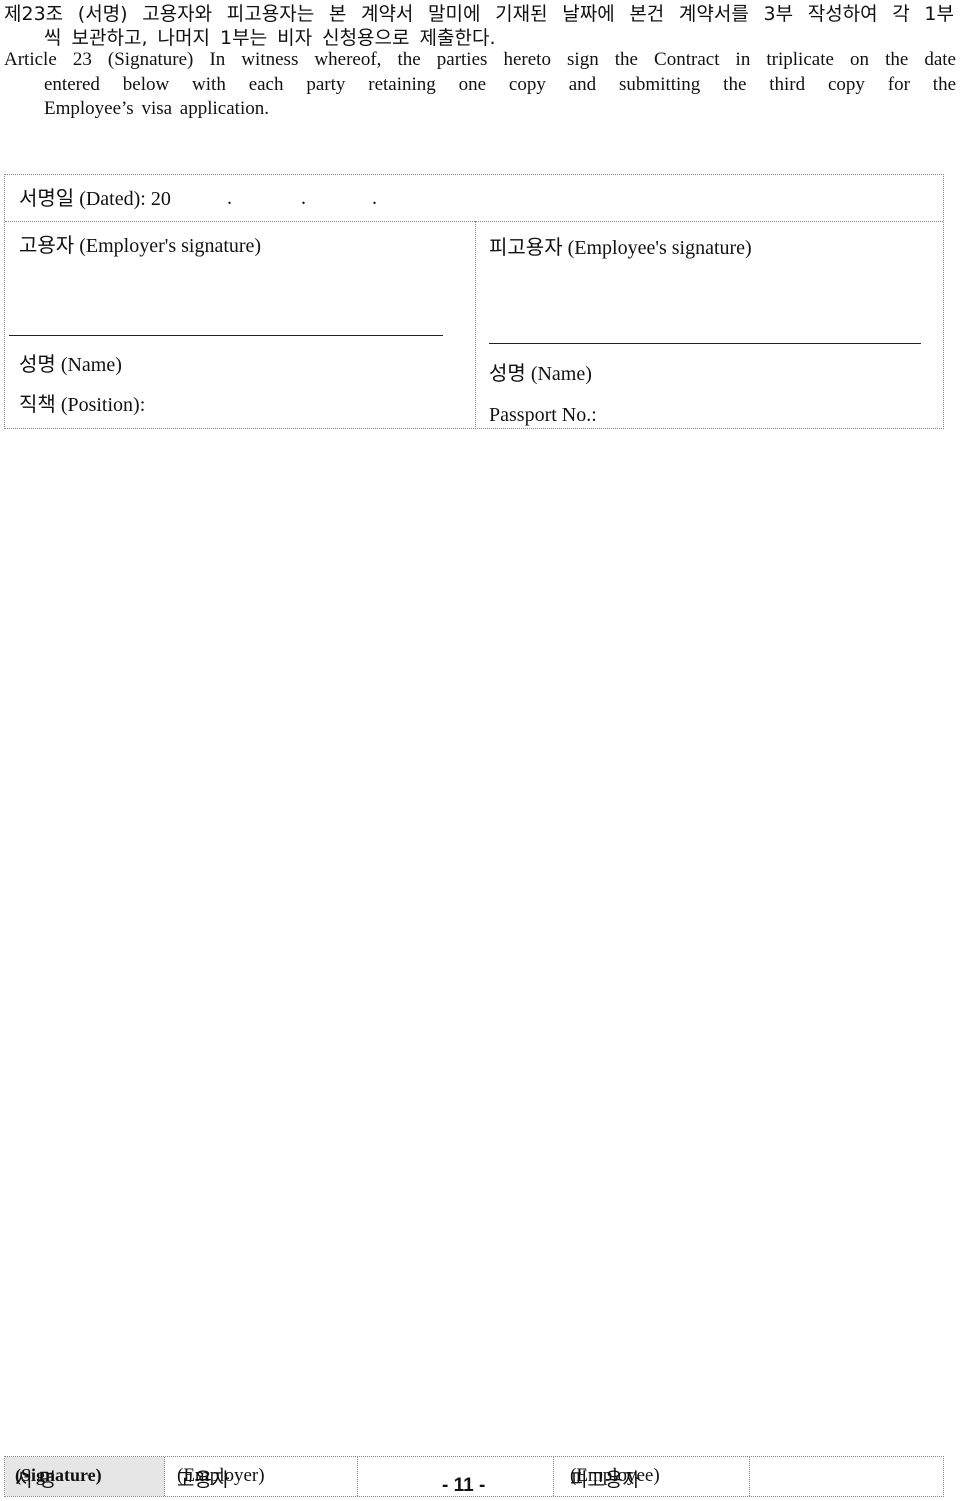 The height and width of the screenshot is (1501, 960). Describe the element at coordinates (47, 198) in the screenshot. I see `dated-label-ko: 서명일` at that location.